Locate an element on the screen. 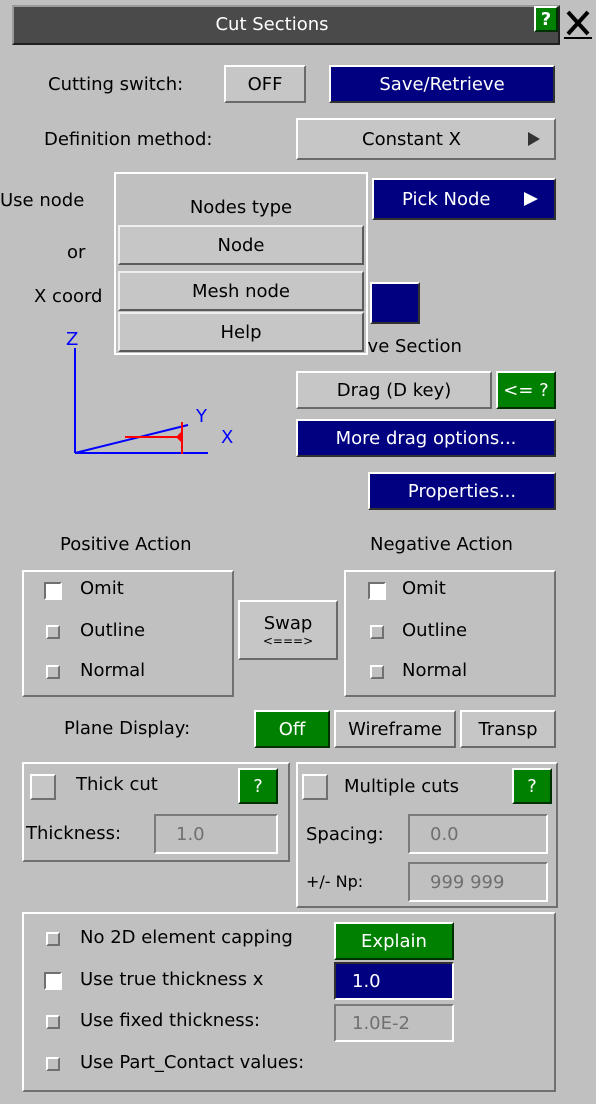 The width and height of the screenshot is (596, 1104). x-coord-label: X coord is located at coordinates (68, 296).